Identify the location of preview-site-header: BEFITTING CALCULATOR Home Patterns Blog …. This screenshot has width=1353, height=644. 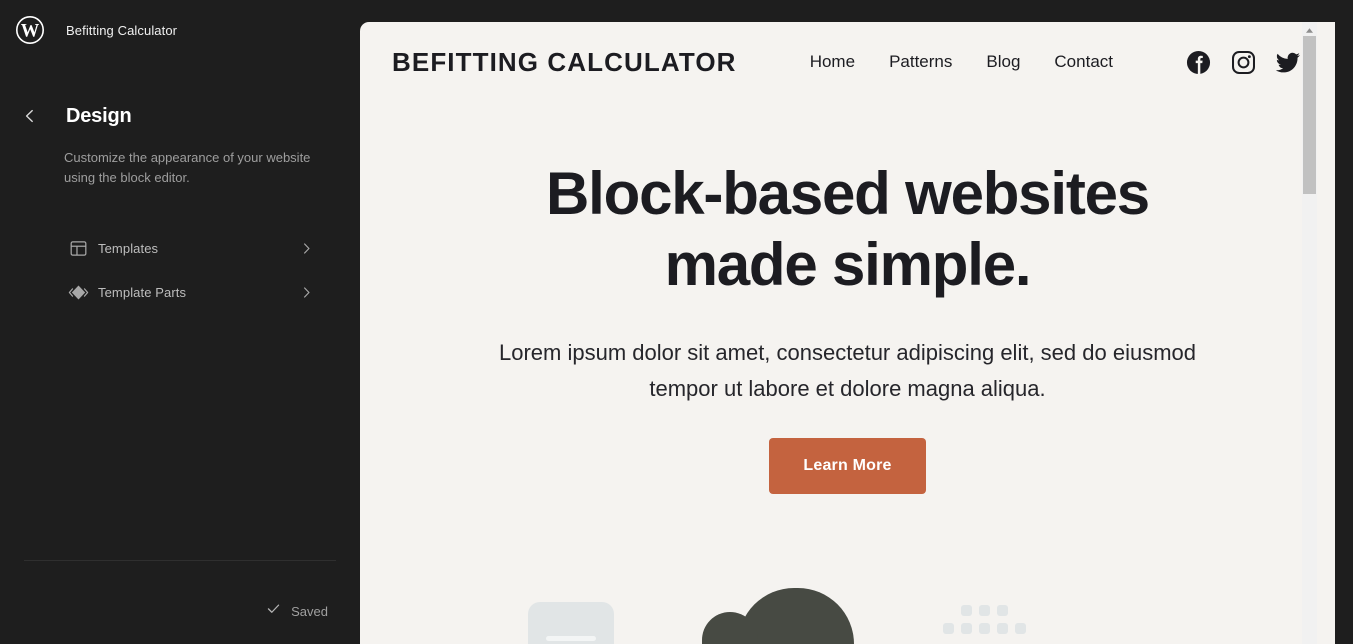
(847, 62).